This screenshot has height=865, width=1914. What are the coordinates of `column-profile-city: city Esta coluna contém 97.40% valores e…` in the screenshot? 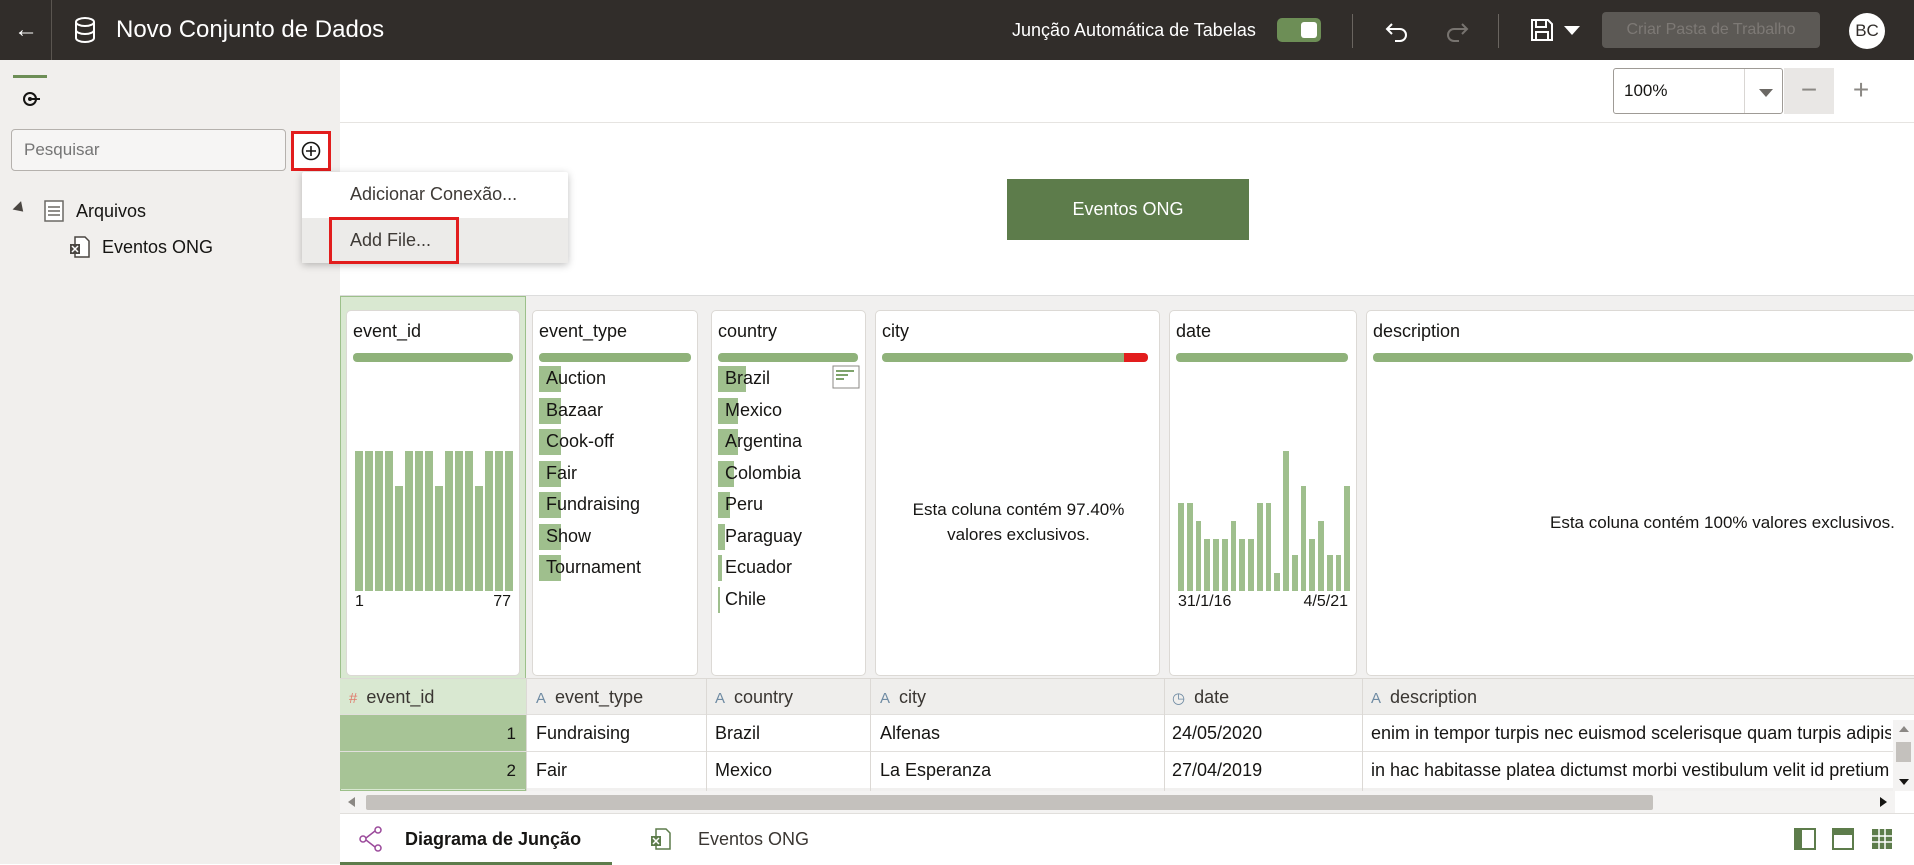 It's located at (1017, 493).